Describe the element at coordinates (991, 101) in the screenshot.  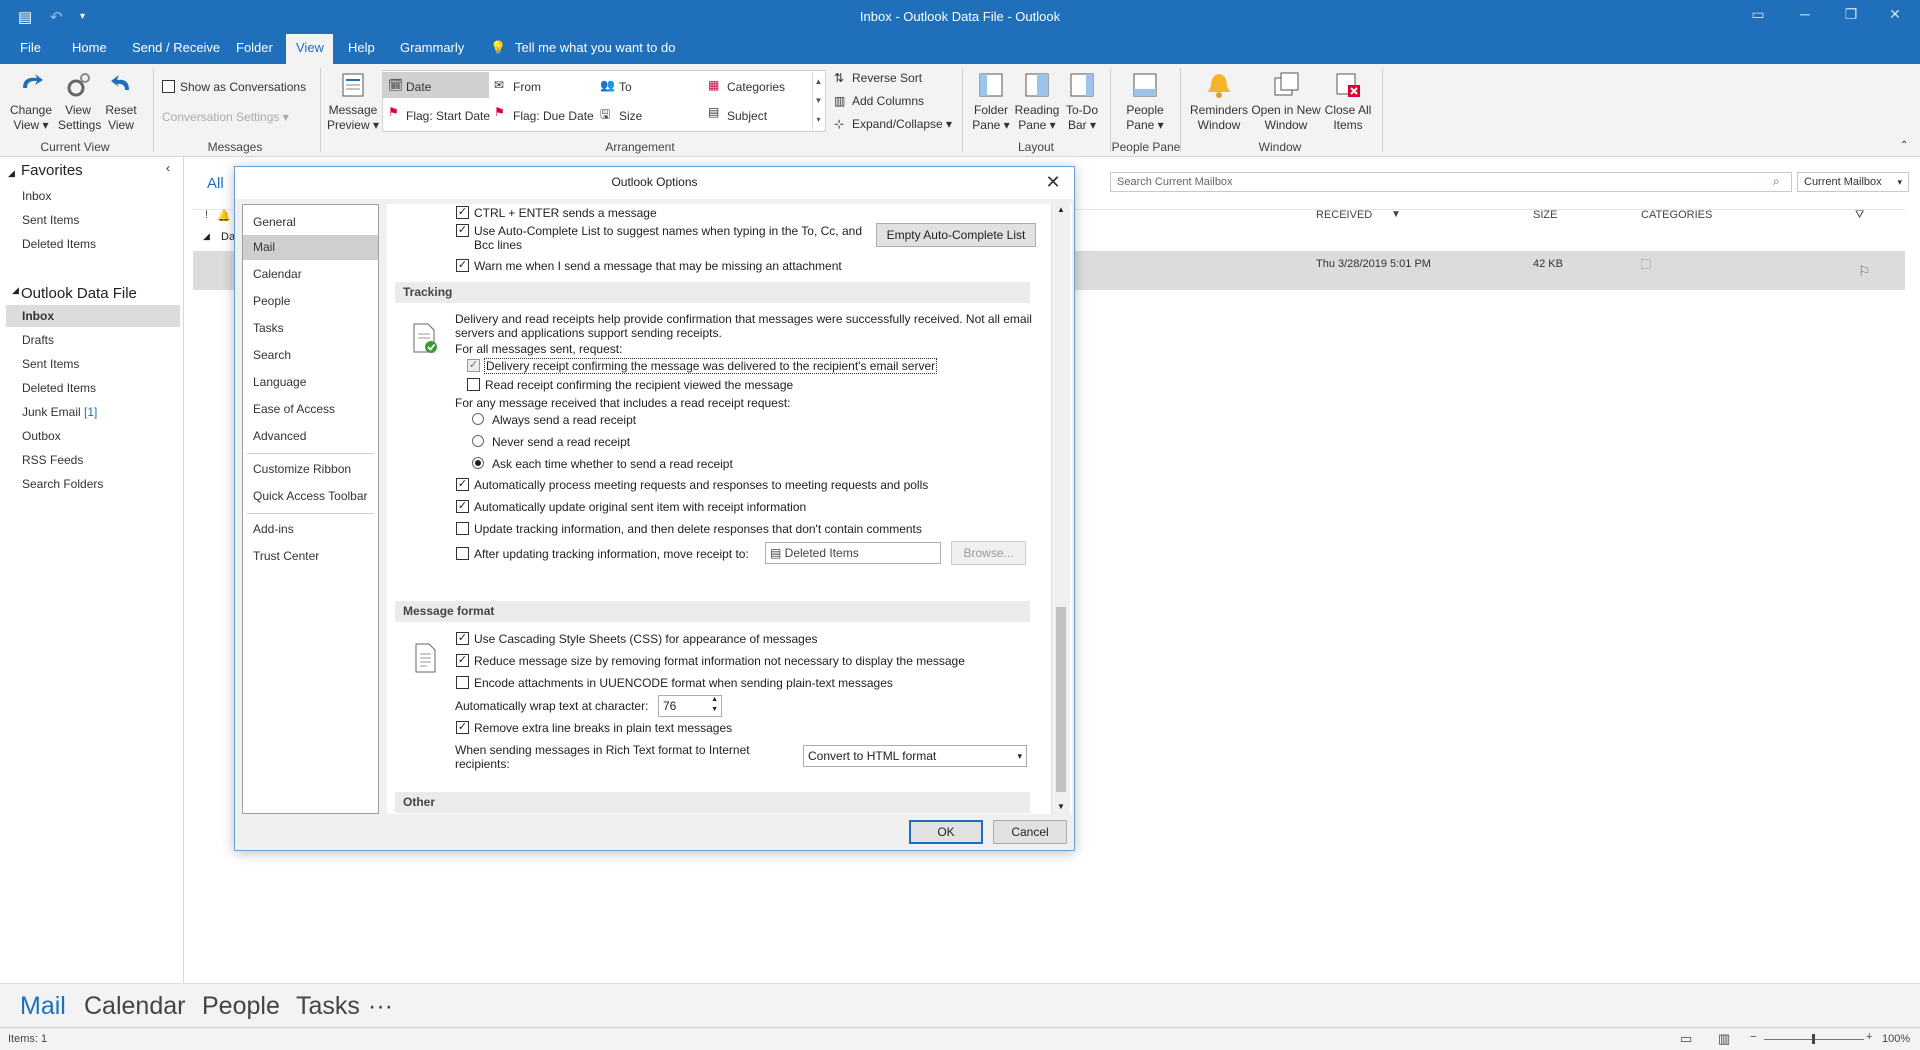
I see `folder-pane-button: Folder Pane ▾` at that location.